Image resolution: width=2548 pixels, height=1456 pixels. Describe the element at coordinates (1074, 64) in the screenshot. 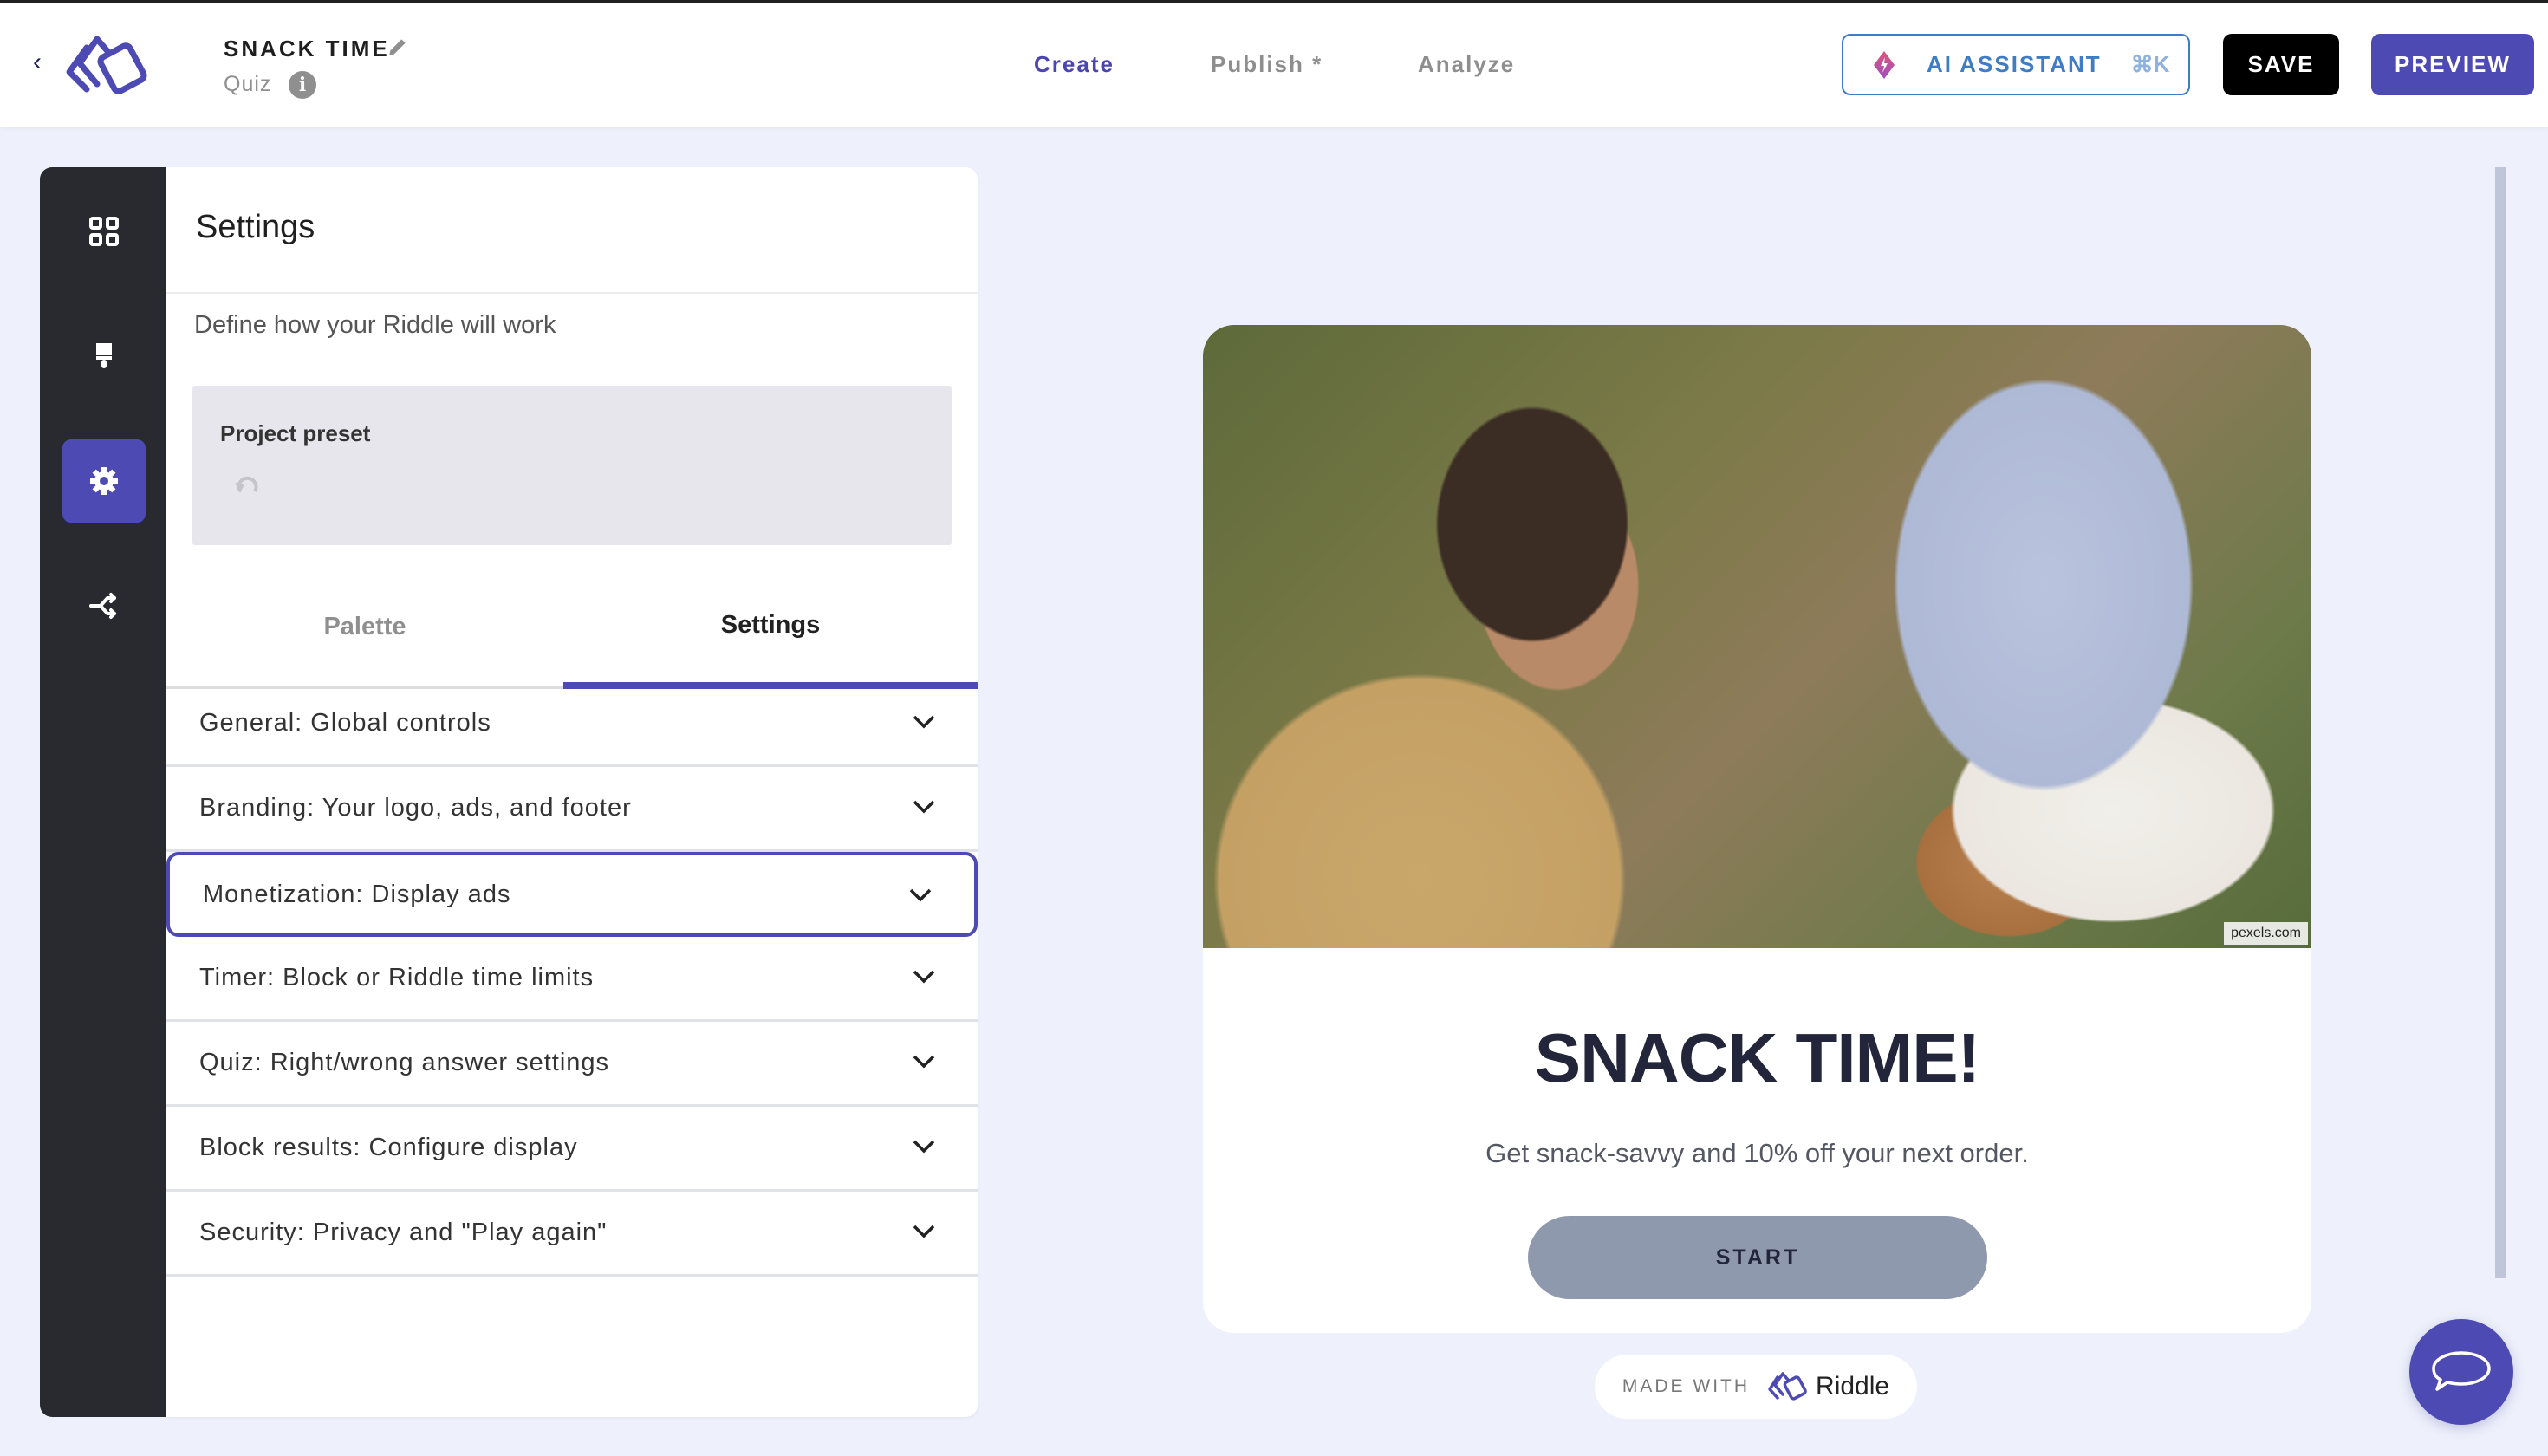

I see `nav-create: Create` at that location.